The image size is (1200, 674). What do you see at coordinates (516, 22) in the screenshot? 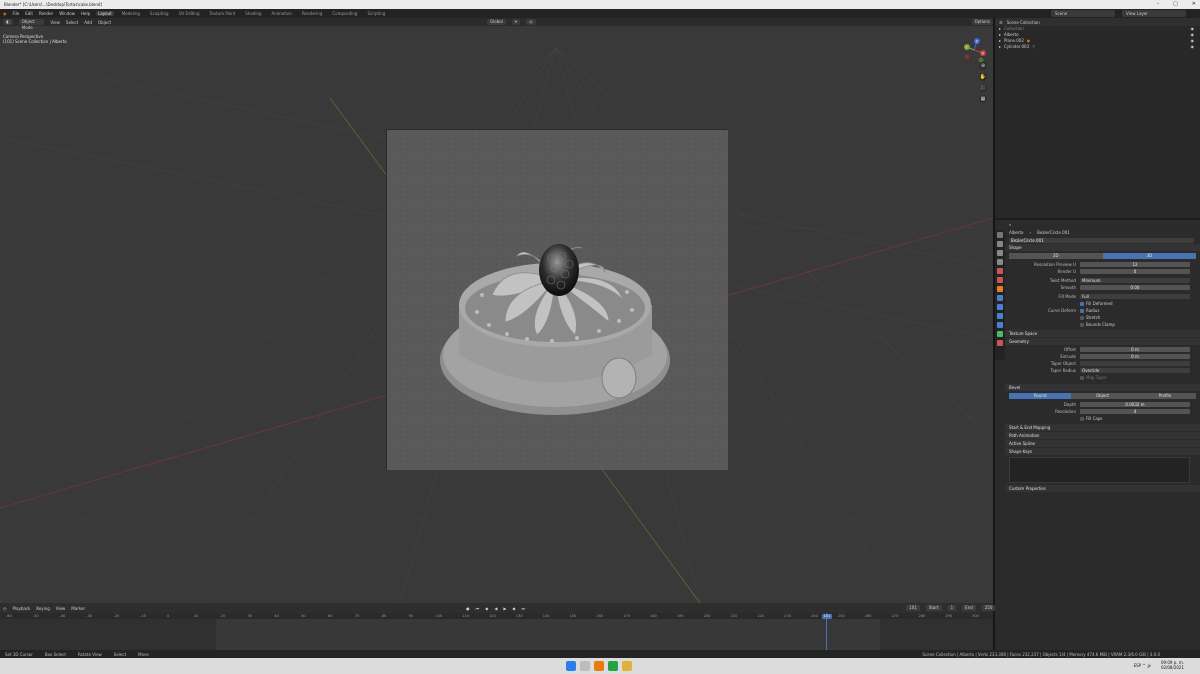
I see `snap-icon: ⌖` at bounding box center [516, 22].